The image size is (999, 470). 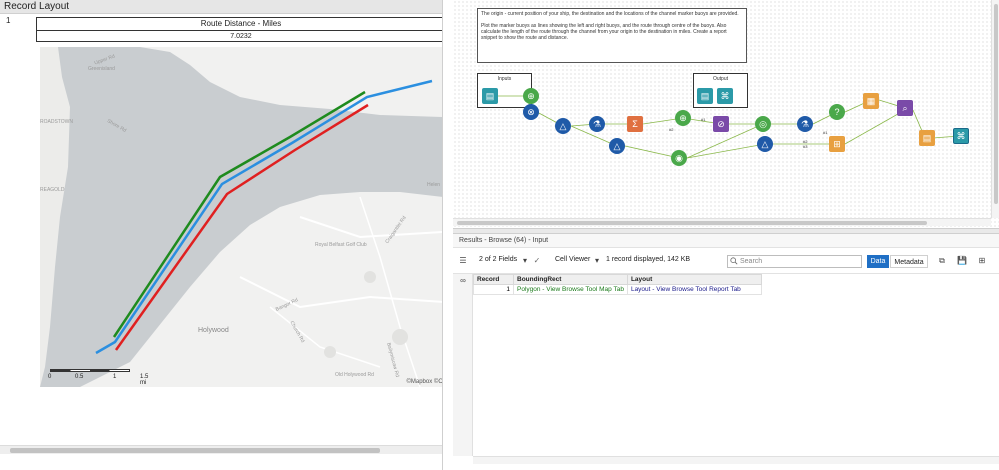 I want to click on column-header: Layout, so click(x=694, y=279).